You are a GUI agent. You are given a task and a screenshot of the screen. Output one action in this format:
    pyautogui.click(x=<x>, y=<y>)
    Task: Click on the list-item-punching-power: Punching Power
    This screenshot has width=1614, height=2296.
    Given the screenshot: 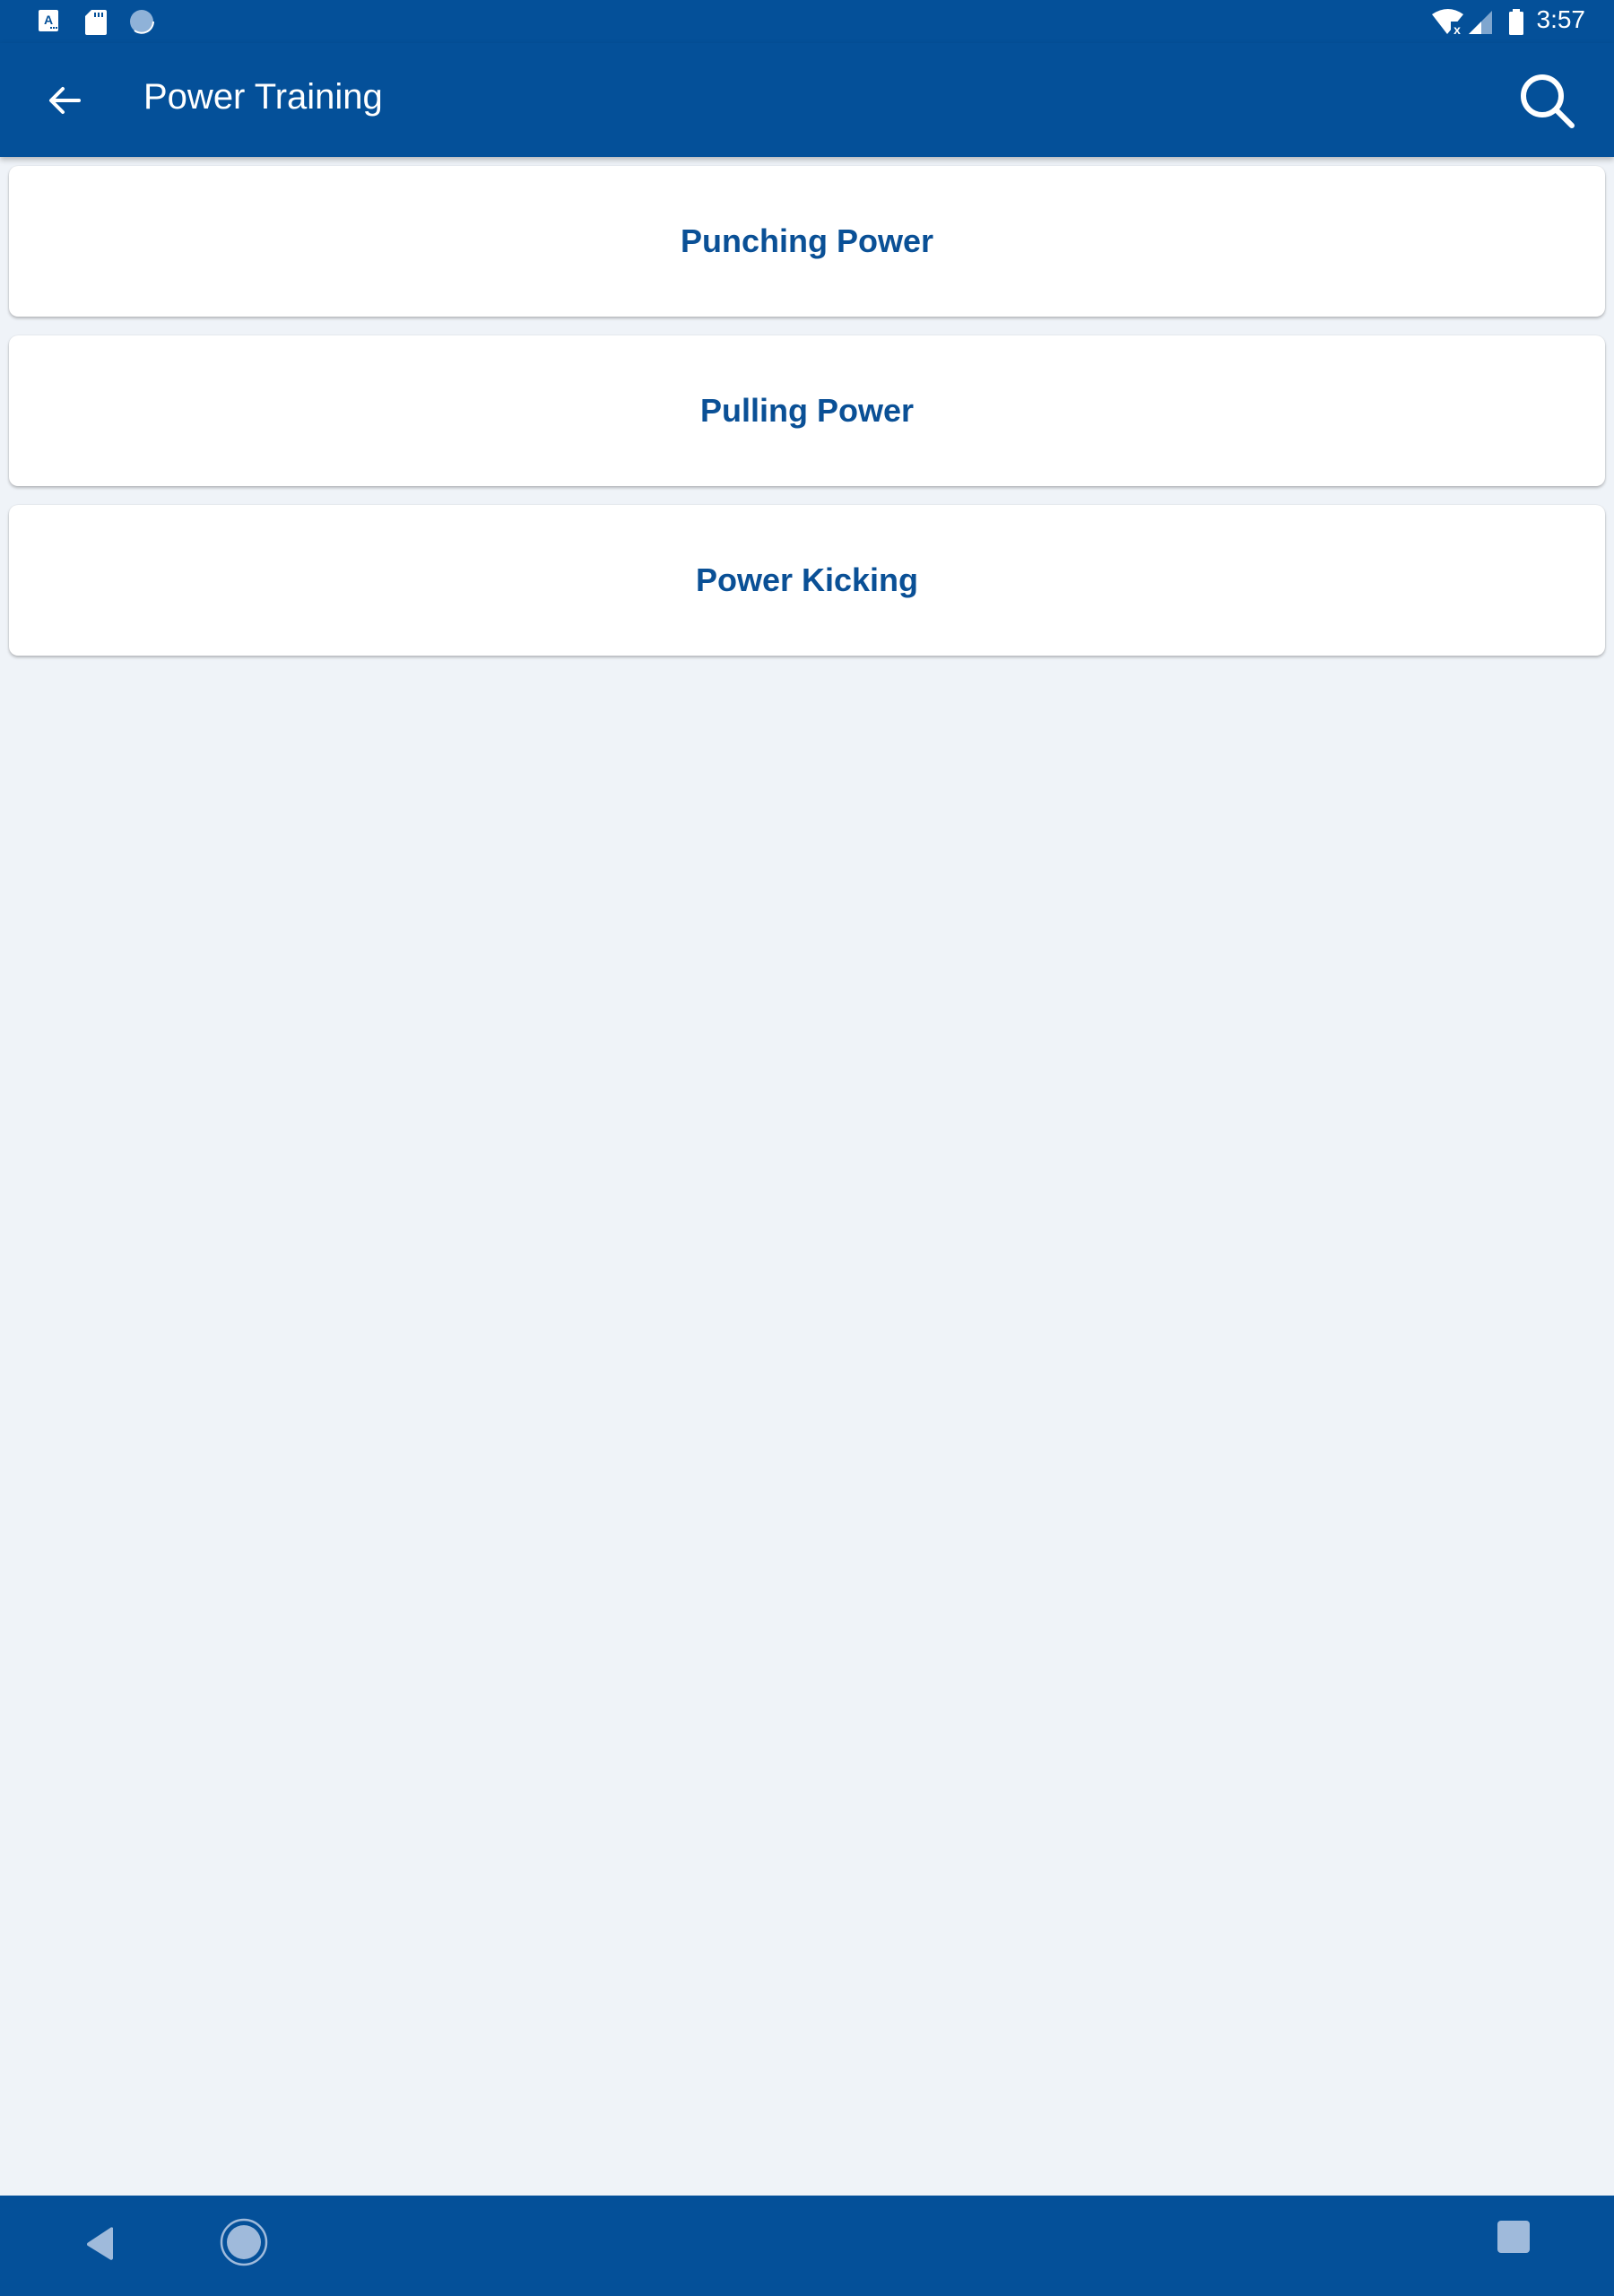 What is the action you would take?
    pyautogui.click(x=807, y=241)
    